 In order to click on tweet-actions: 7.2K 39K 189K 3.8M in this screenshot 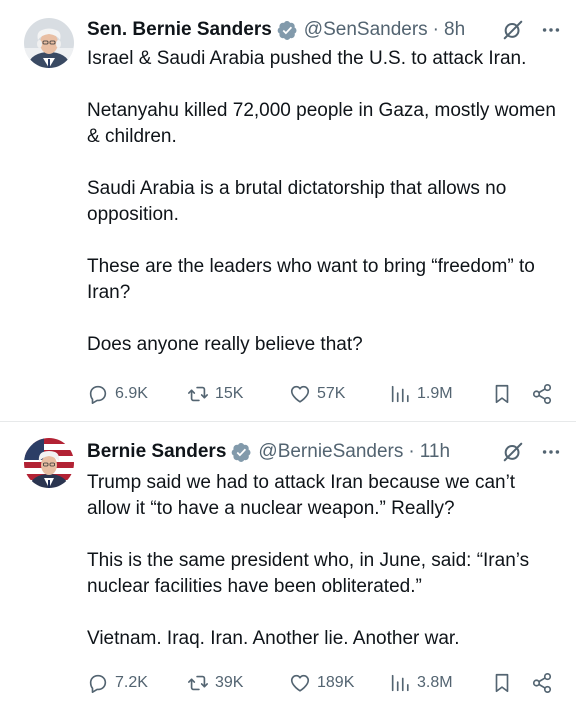, I will do `click(320, 683)`.